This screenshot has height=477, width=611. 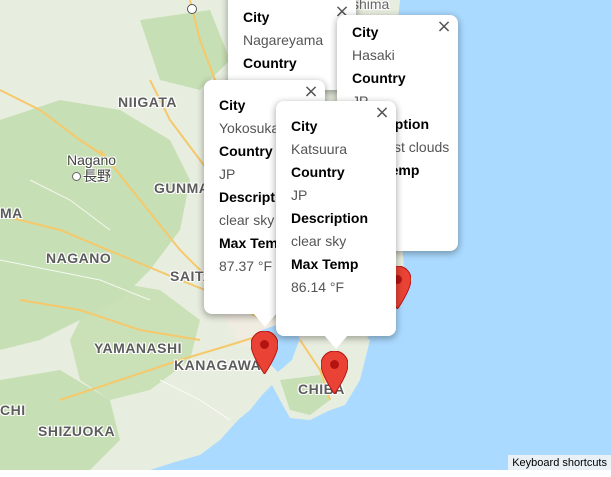 What do you see at coordinates (319, 149) in the screenshot?
I see `popup-city-value: Katsuura` at bounding box center [319, 149].